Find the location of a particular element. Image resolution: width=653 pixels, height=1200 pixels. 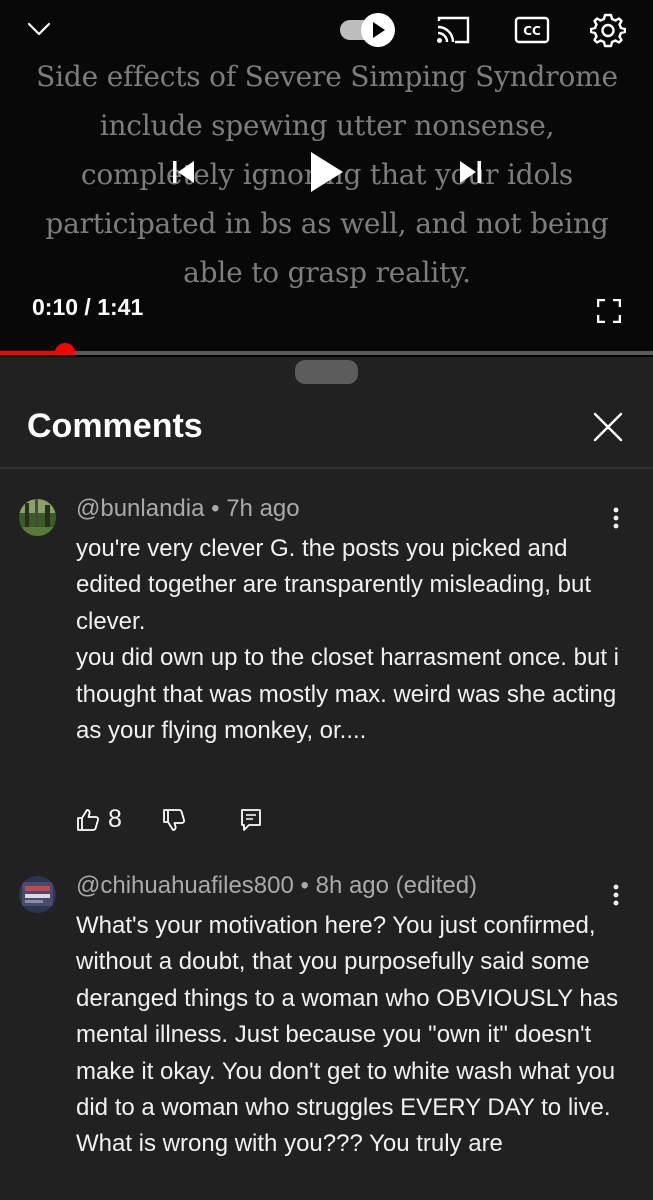

thumbs-down-icon is located at coordinates (174, 819).